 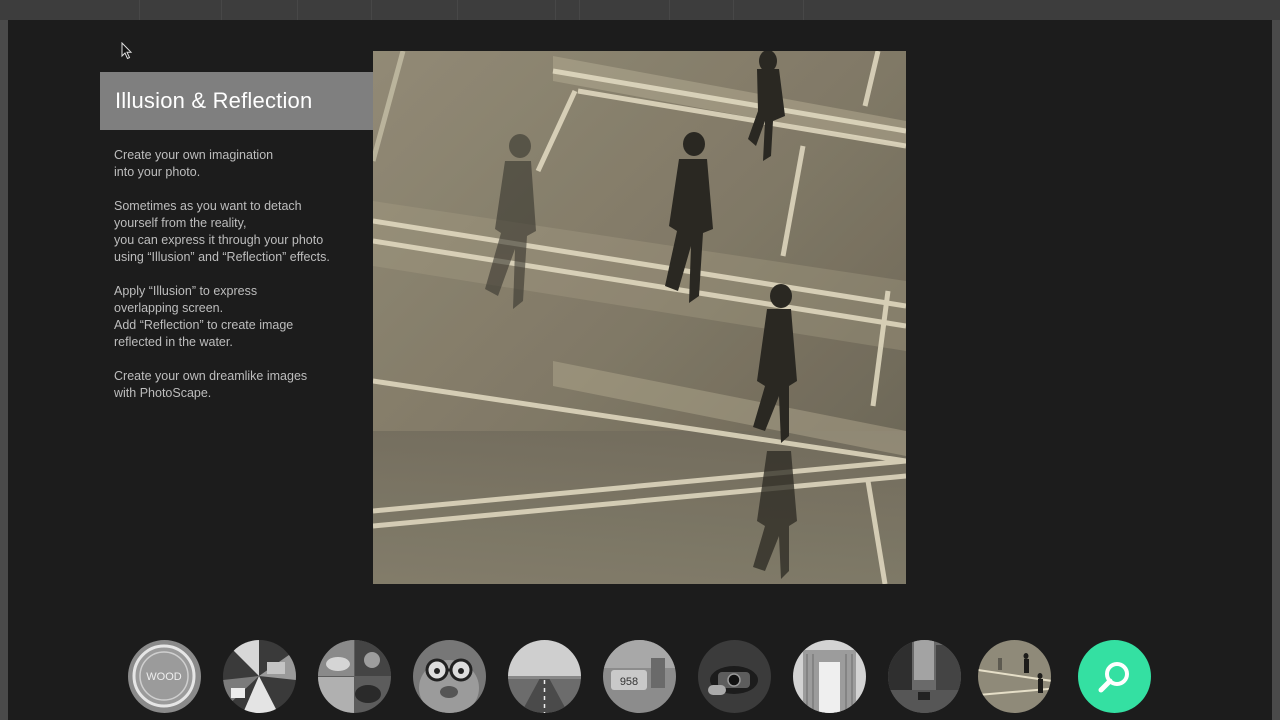 I want to click on illusion-reflection-thumbnail, so click(x=1014, y=676).